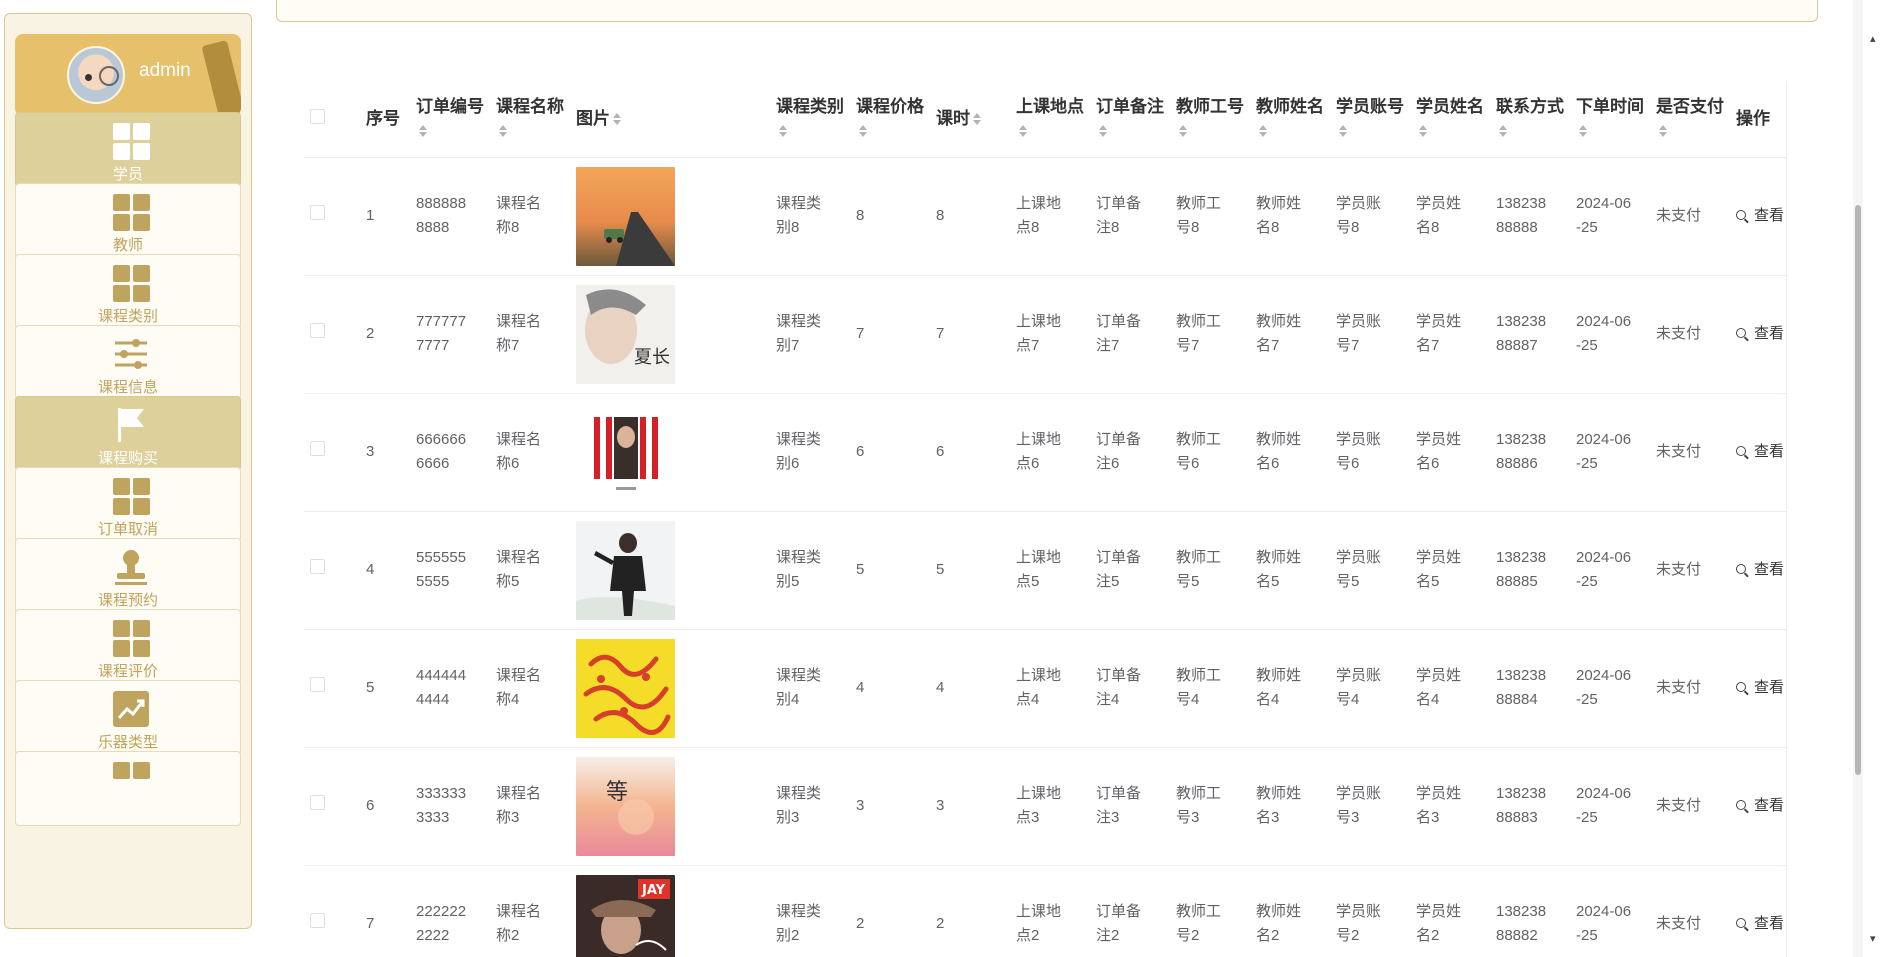 Image resolution: width=1882 pixels, height=957 pixels. I want to click on cell-text: 4444, so click(433, 699).